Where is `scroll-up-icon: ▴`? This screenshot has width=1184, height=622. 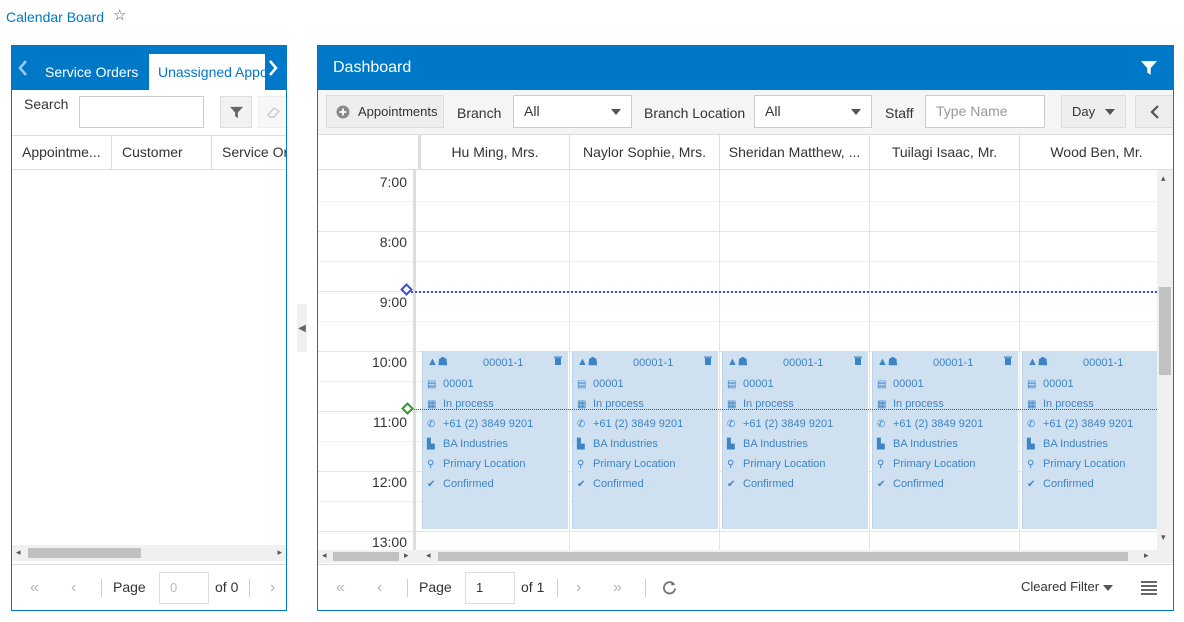 scroll-up-icon: ▴ is located at coordinates (1163, 178).